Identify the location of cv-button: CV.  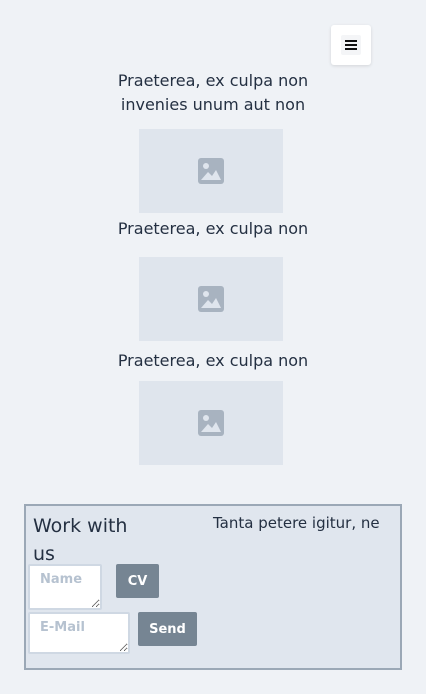
(137, 581).